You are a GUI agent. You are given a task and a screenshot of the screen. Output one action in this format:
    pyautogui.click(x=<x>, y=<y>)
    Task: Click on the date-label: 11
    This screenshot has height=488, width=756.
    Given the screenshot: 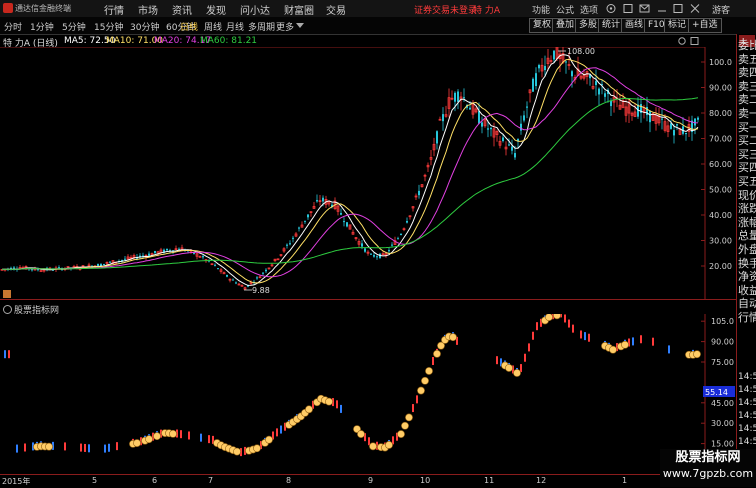 What is the action you would take?
    pyautogui.click(x=489, y=480)
    